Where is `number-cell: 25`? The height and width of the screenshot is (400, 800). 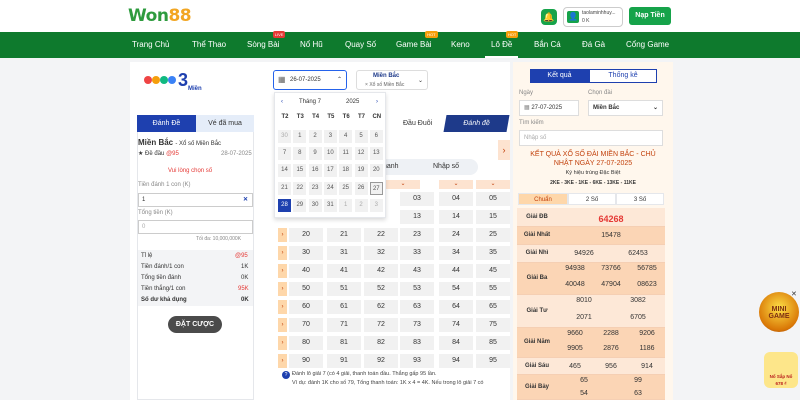 number-cell: 25 is located at coordinates (493, 235).